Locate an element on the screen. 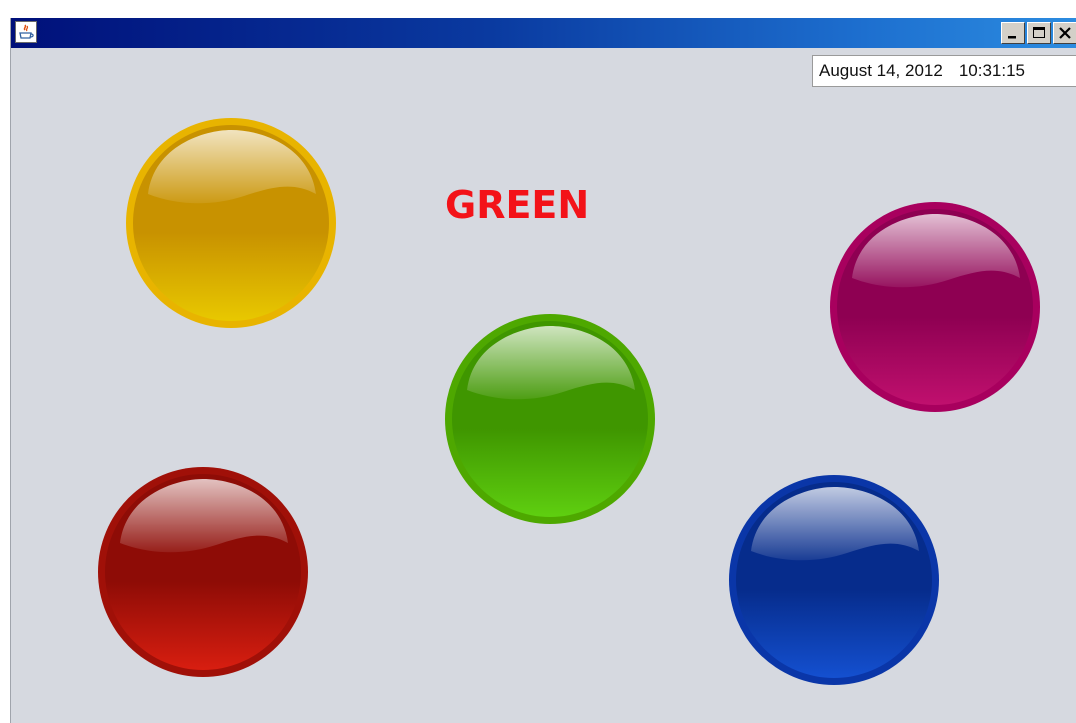 The image size is (1076, 723). minimize-icon is located at coordinates (1012, 37).